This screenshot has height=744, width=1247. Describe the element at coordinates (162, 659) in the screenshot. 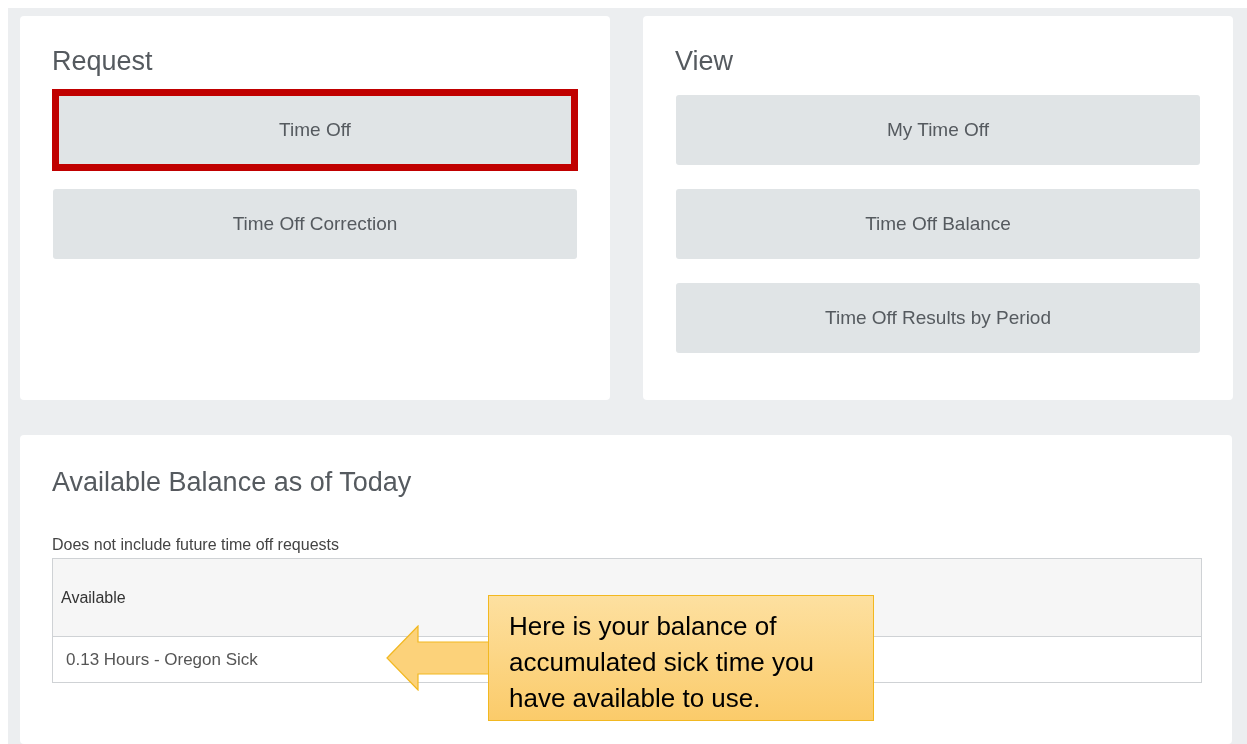

I see `table-cell: 0.13 Hours - Oregon Sick` at that location.